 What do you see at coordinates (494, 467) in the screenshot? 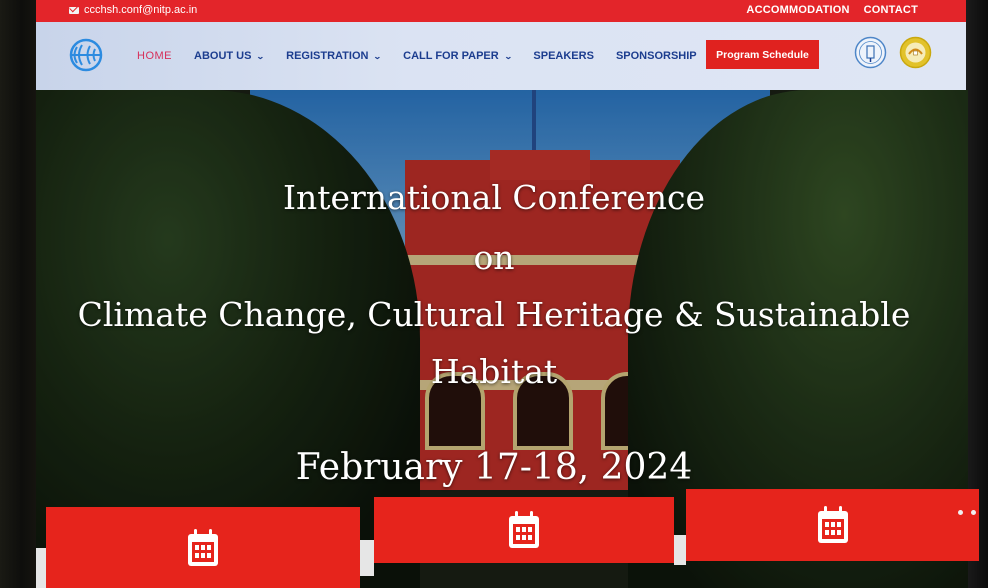
I see `hero-date: February 17-18, 2024` at bounding box center [494, 467].